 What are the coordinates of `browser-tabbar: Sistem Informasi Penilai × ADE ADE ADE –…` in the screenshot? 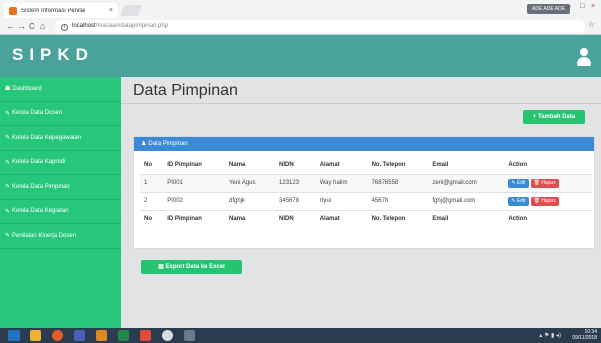 It's located at (300, 9).